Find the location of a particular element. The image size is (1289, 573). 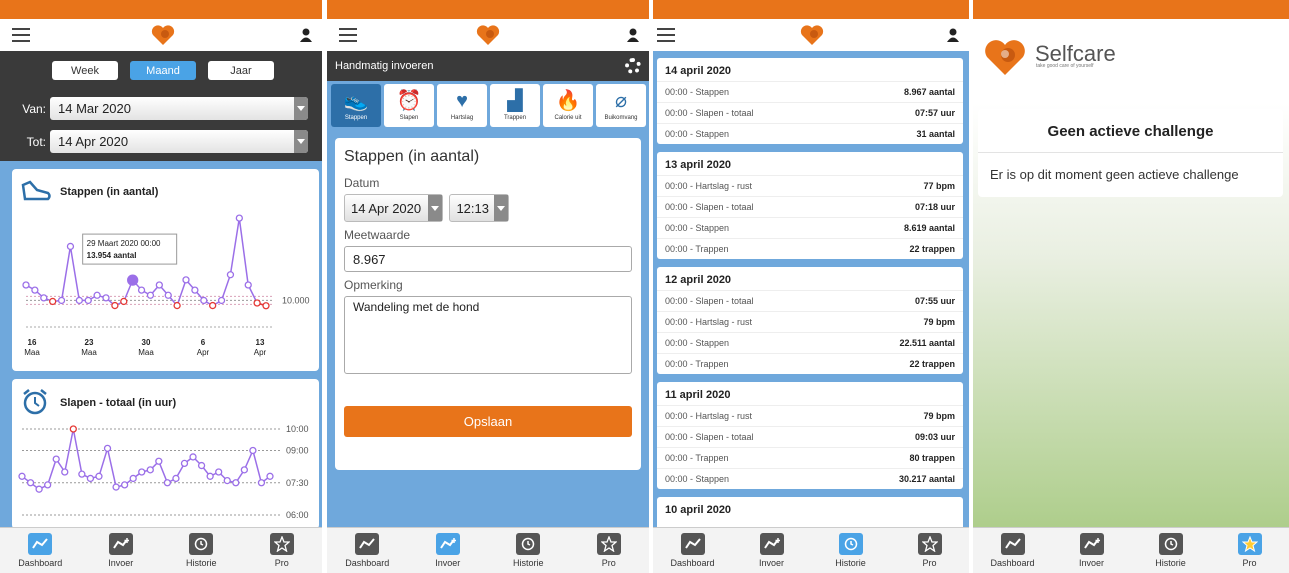

brand-header: Selfcare take good care of yourself is located at coordinates (1131, 57).